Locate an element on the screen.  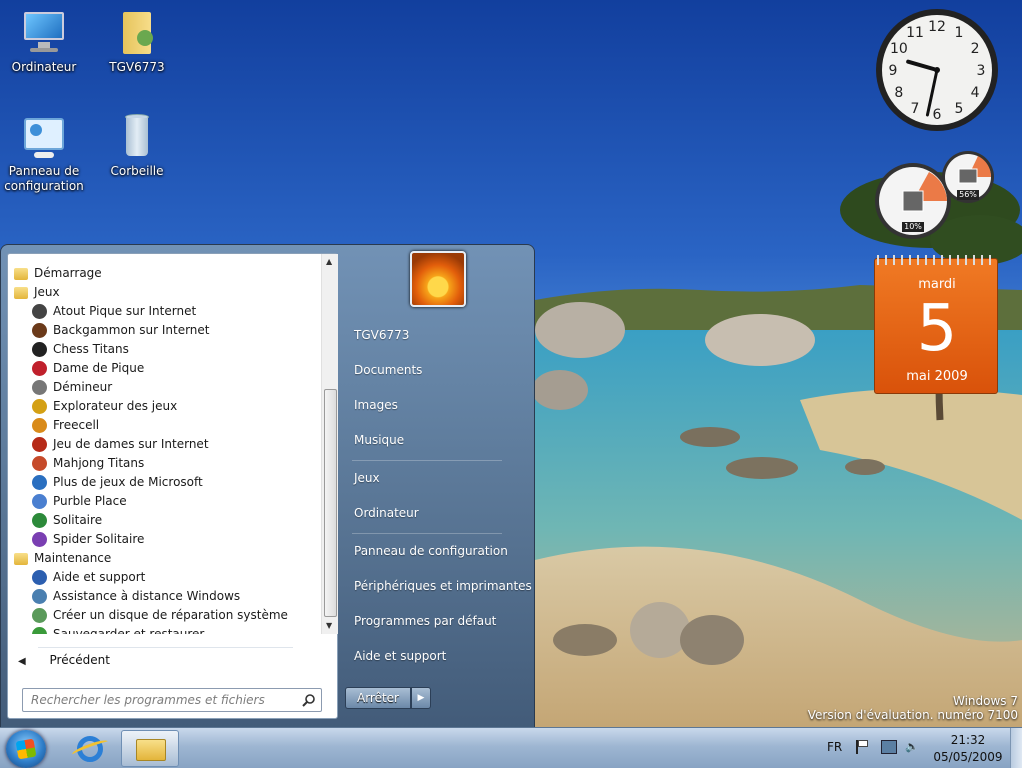
windows-explorer-icon is located at coordinates (151, 750).